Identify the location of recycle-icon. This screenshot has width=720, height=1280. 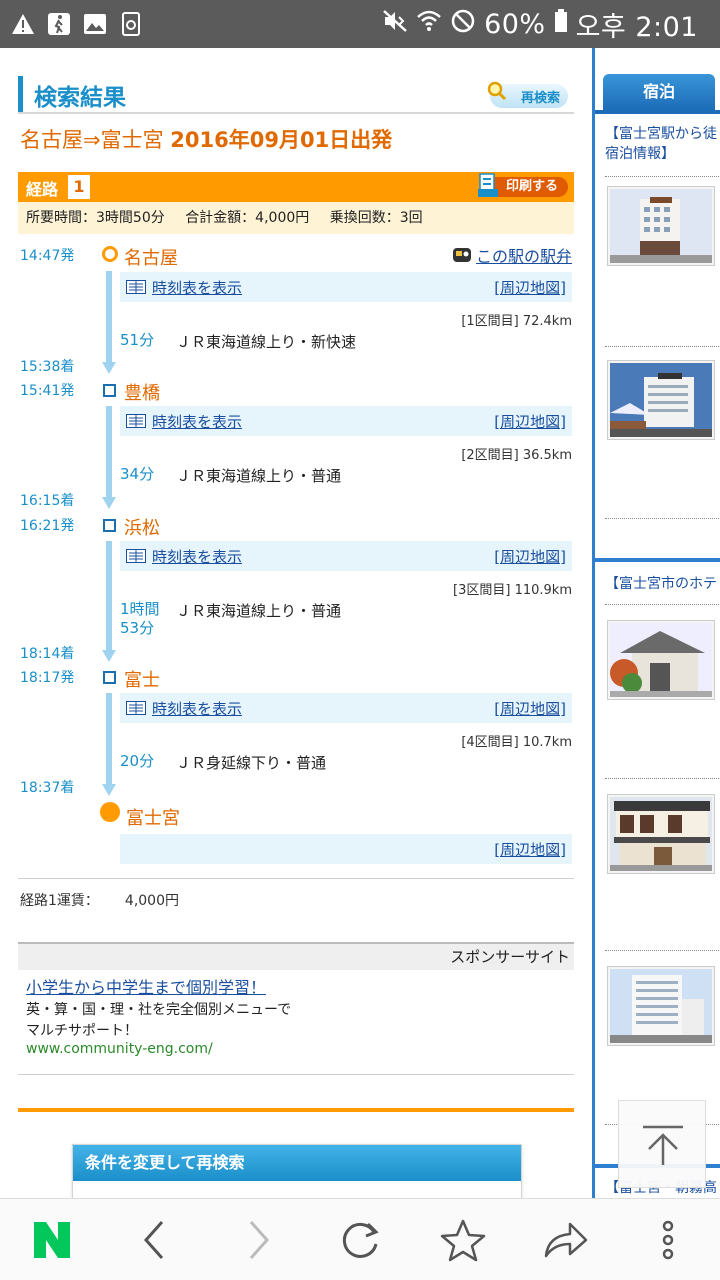
(131, 24).